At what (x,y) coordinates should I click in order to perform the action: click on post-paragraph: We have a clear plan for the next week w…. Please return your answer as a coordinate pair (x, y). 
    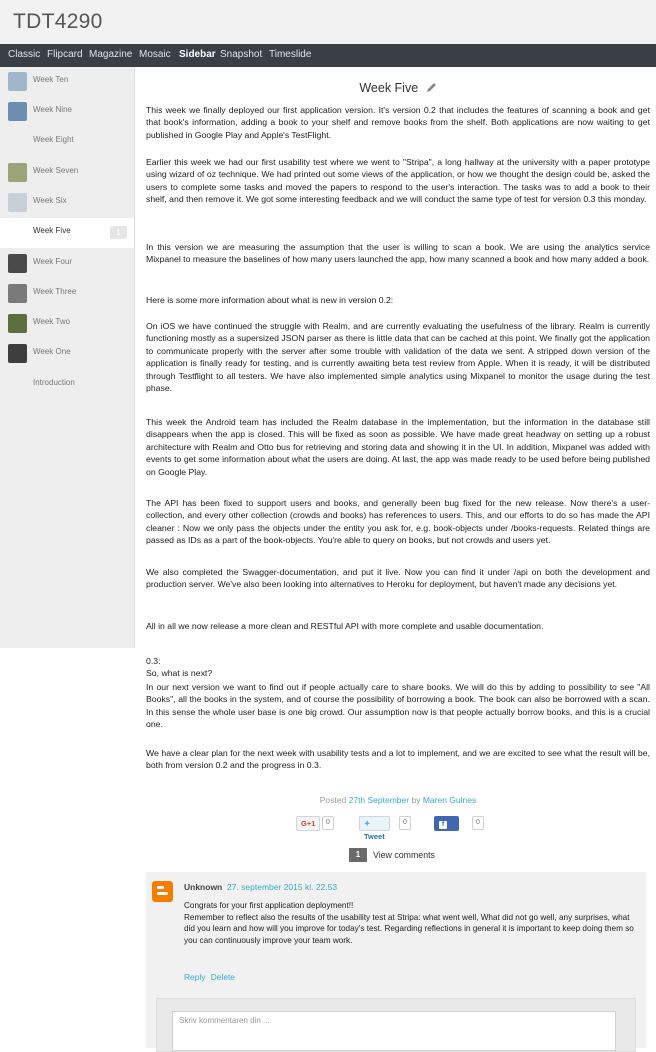
    Looking at the image, I should click on (398, 759).